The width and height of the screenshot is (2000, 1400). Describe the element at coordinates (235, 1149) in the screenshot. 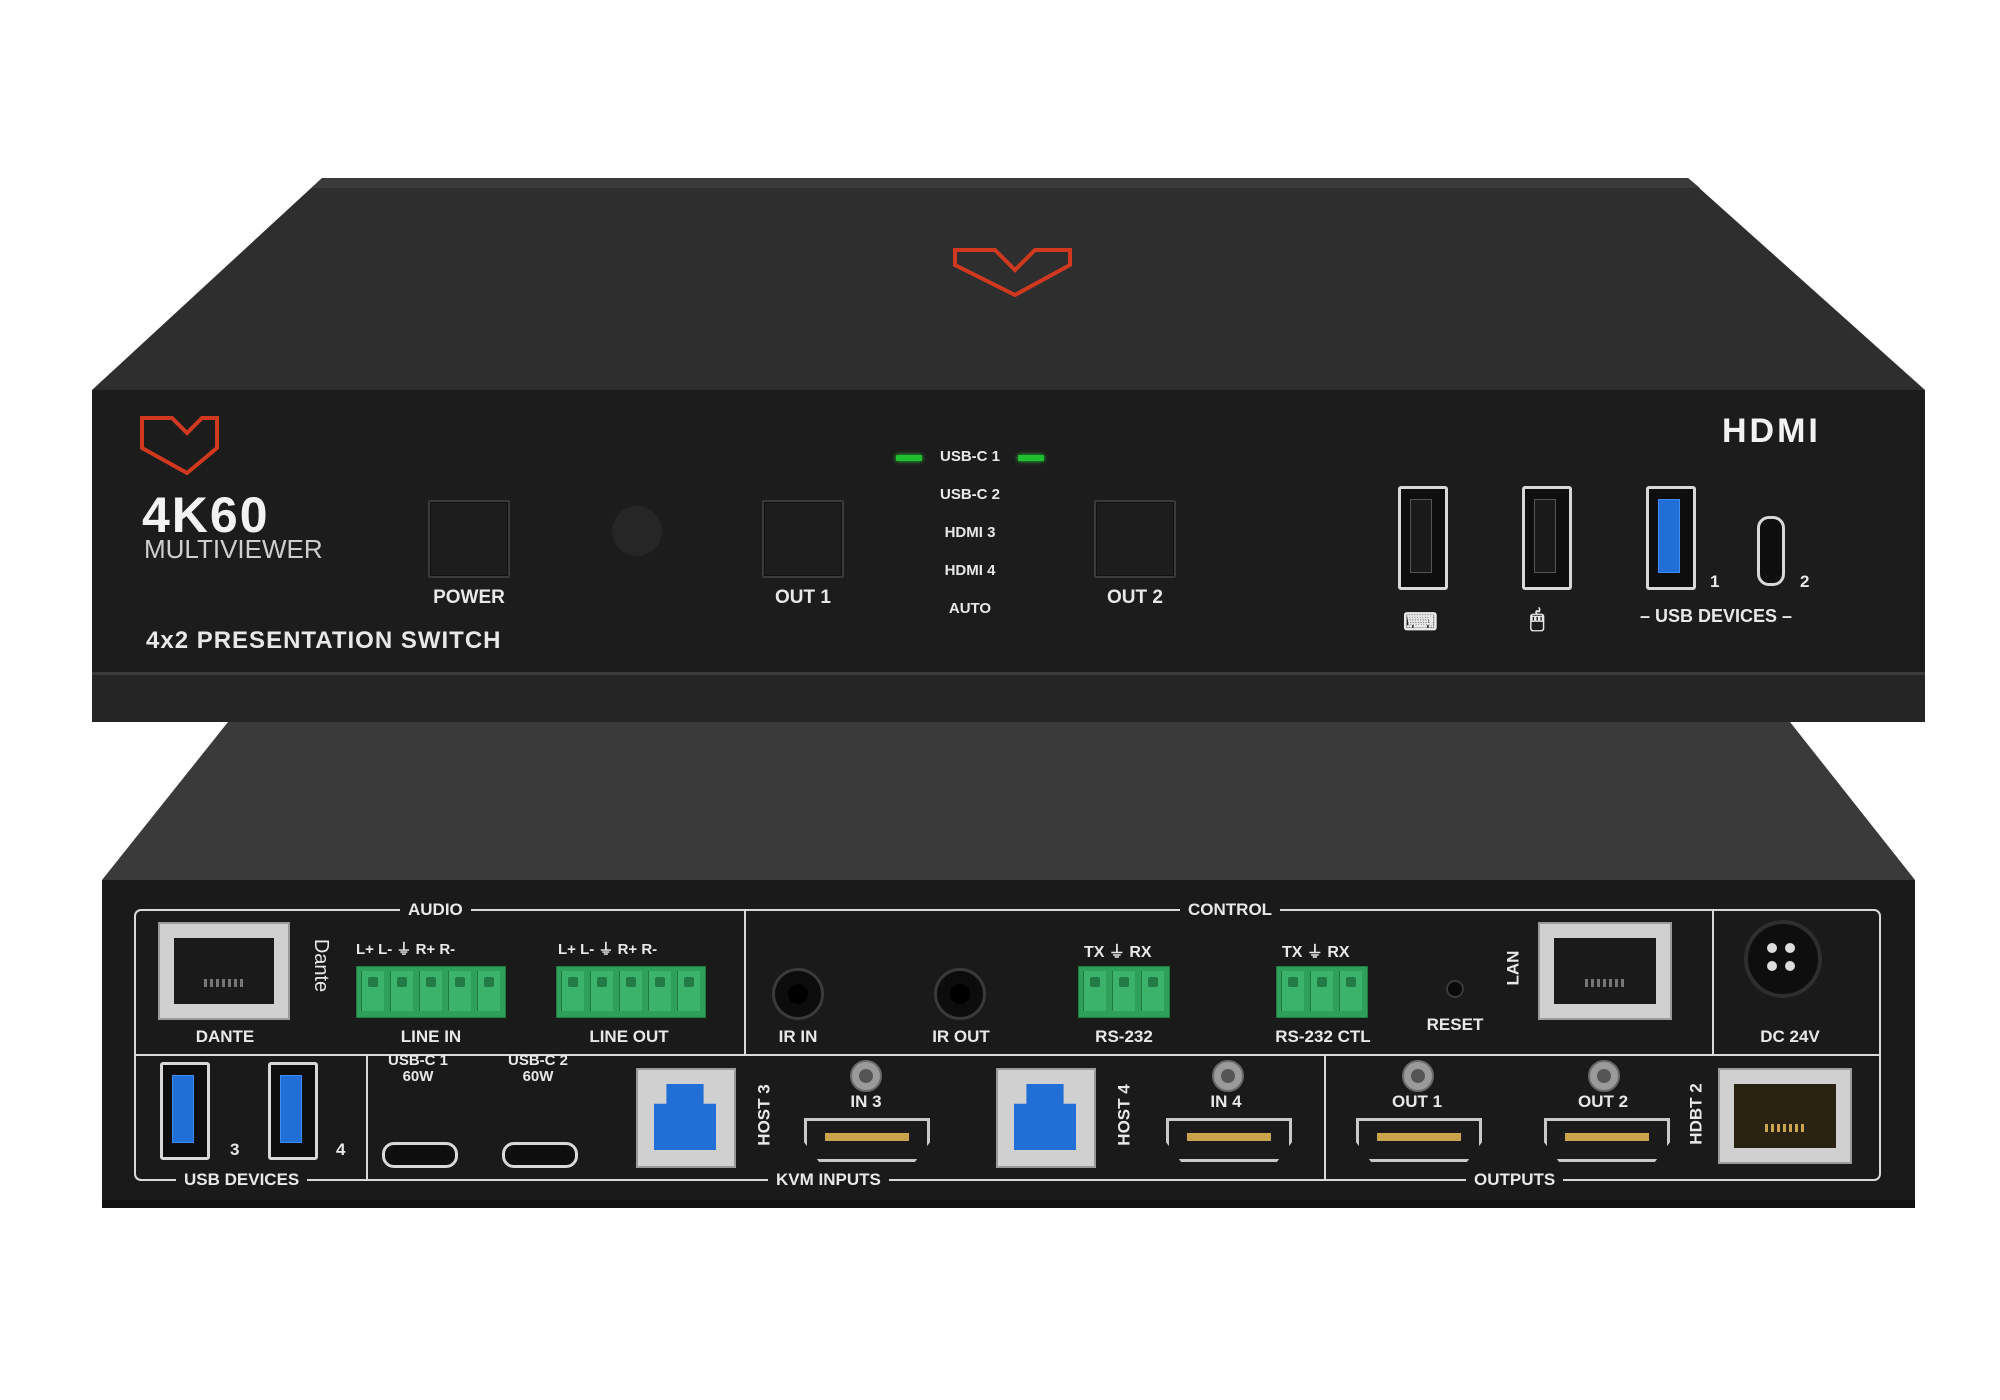

I see `usb-port-3-number: 3` at that location.